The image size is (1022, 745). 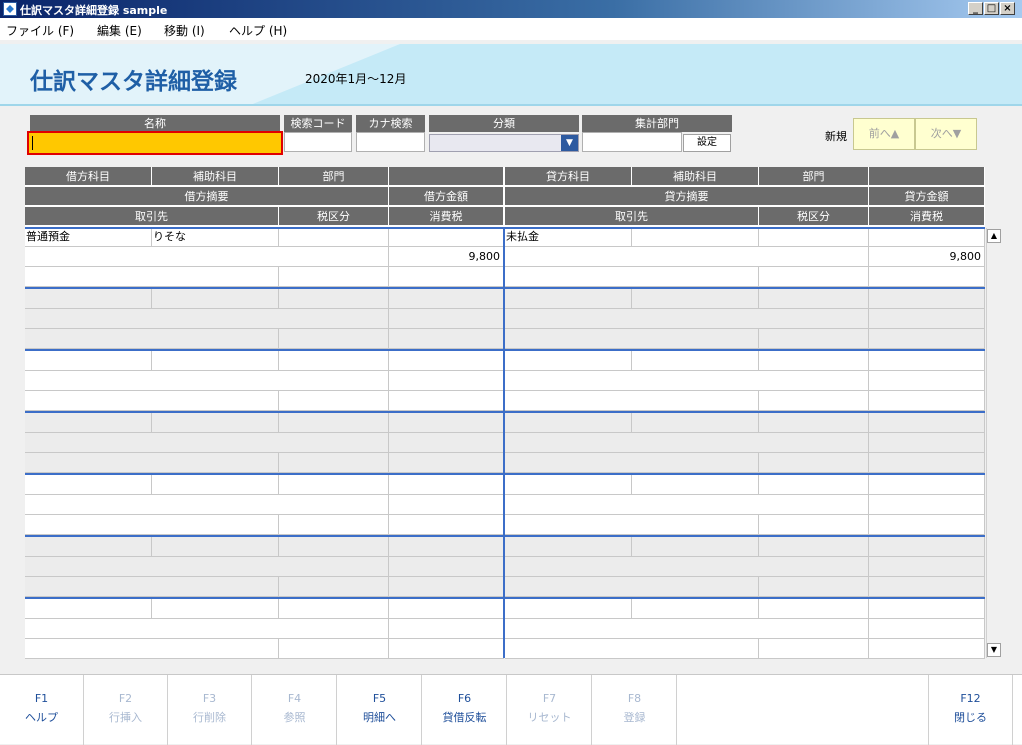 I want to click on chevron-down-icon: ▼, so click(x=569, y=143).